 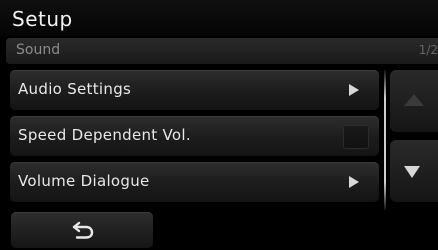 I want to click on menu-item-speed-dependent-vol: Speed Dependent Vol., so click(x=194, y=136).